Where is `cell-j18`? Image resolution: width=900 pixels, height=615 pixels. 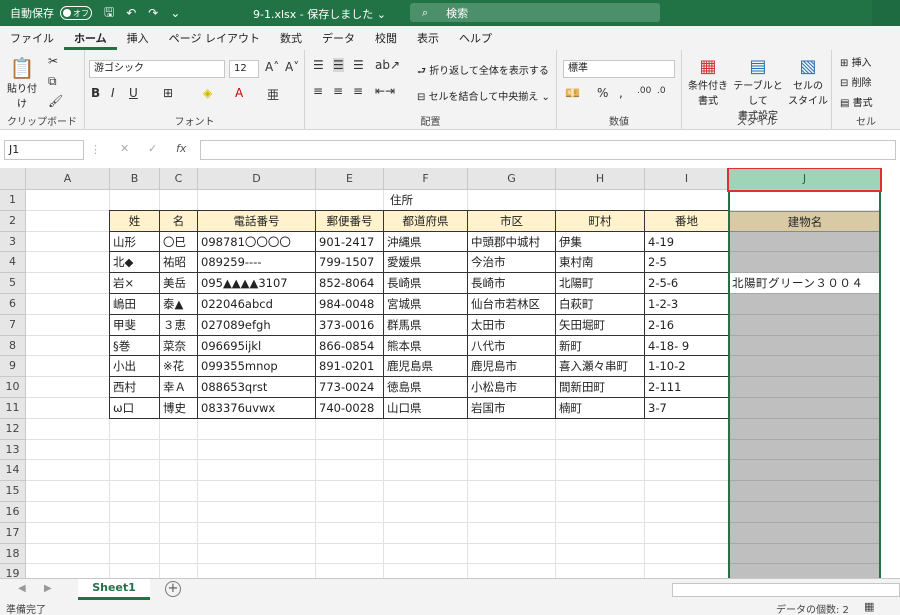
cell-j18 is located at coordinates (805, 554).